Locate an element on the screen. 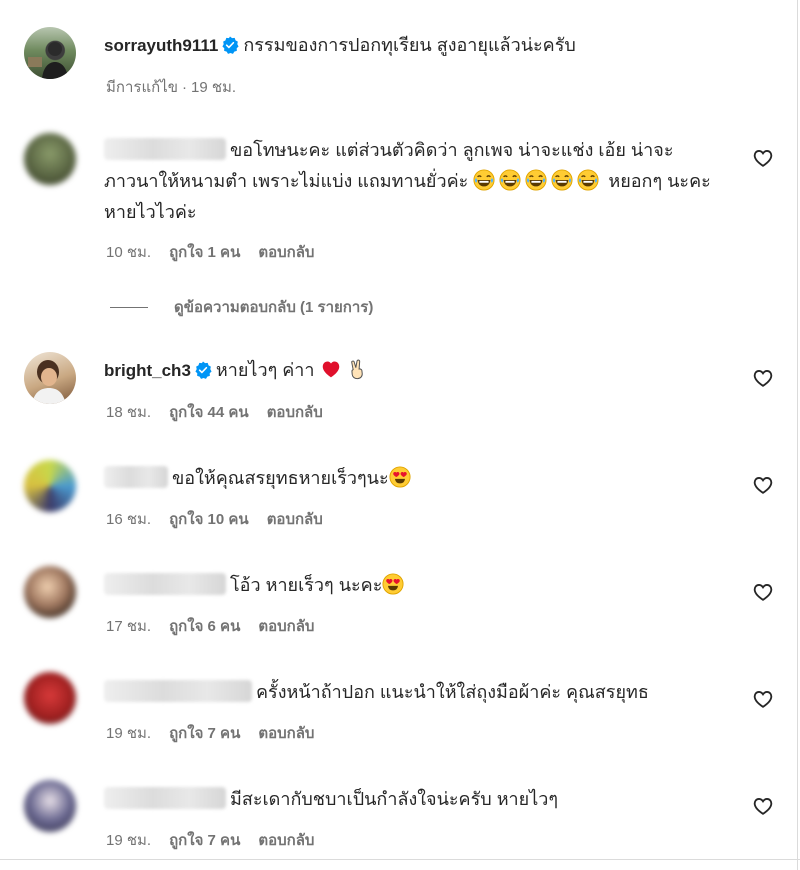  comment-text-block: โอ้ว หายเร็วๆ นะคะ is located at coordinates (417, 585).